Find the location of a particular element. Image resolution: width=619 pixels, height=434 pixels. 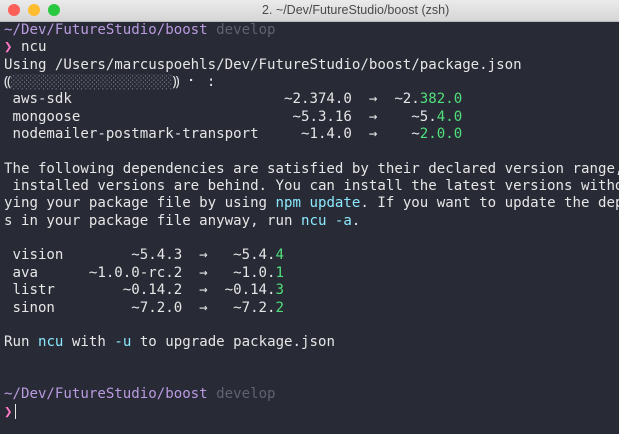

terminal-text: sinon ~7.2.0 → ~7.2. is located at coordinates (140, 307).